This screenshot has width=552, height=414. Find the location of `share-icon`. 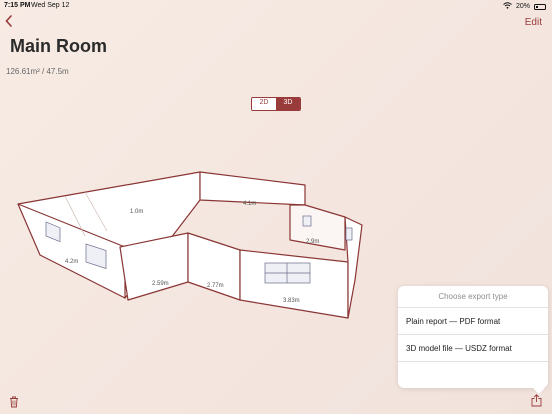

share-icon is located at coordinates (536, 400).